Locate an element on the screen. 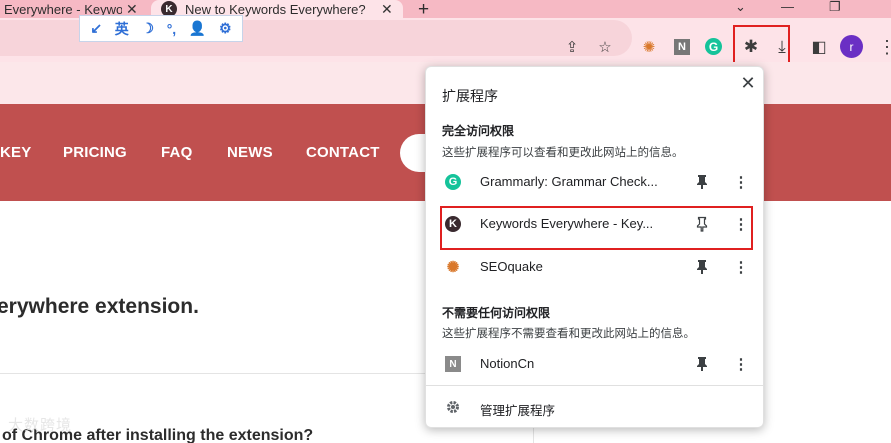 This screenshot has height=443, width=891. nav-link-news: NEWS is located at coordinates (250, 152).